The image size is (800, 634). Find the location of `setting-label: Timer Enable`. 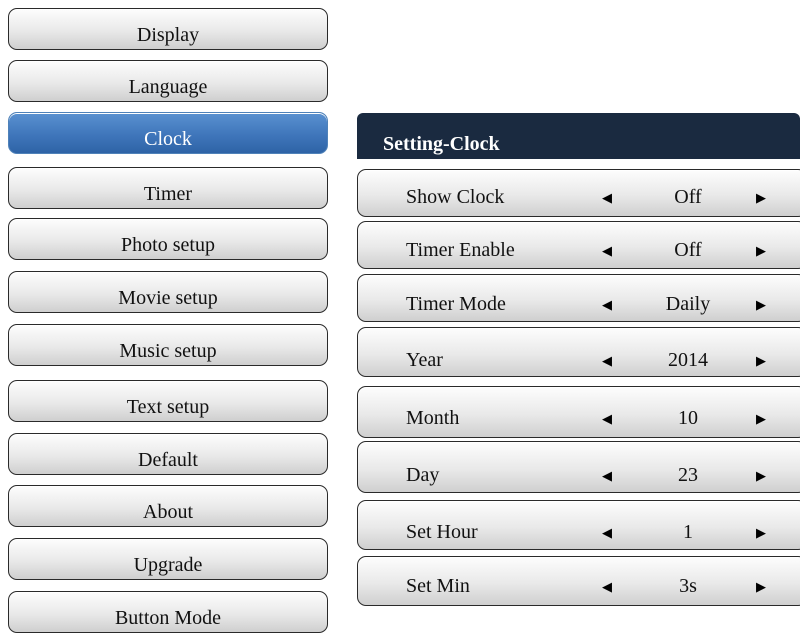

setting-label: Timer Enable is located at coordinates (460, 250).